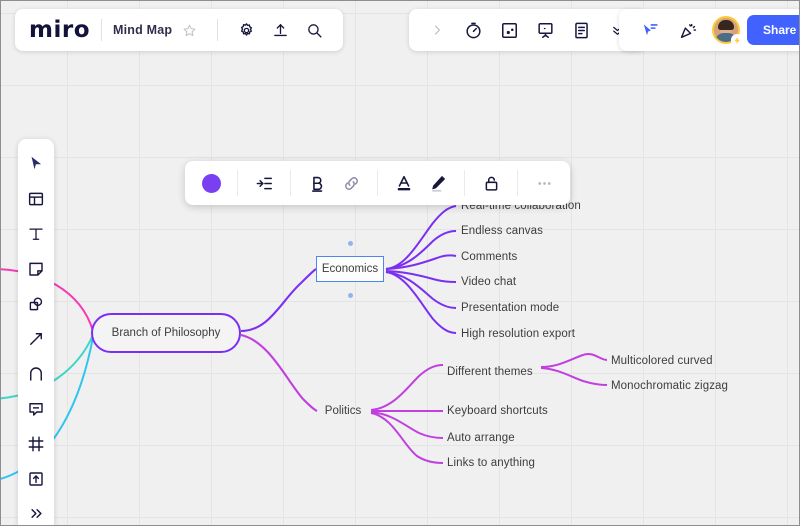 The image size is (800, 526). Describe the element at coordinates (509, 30) in the screenshot. I see `frame-icon` at that location.